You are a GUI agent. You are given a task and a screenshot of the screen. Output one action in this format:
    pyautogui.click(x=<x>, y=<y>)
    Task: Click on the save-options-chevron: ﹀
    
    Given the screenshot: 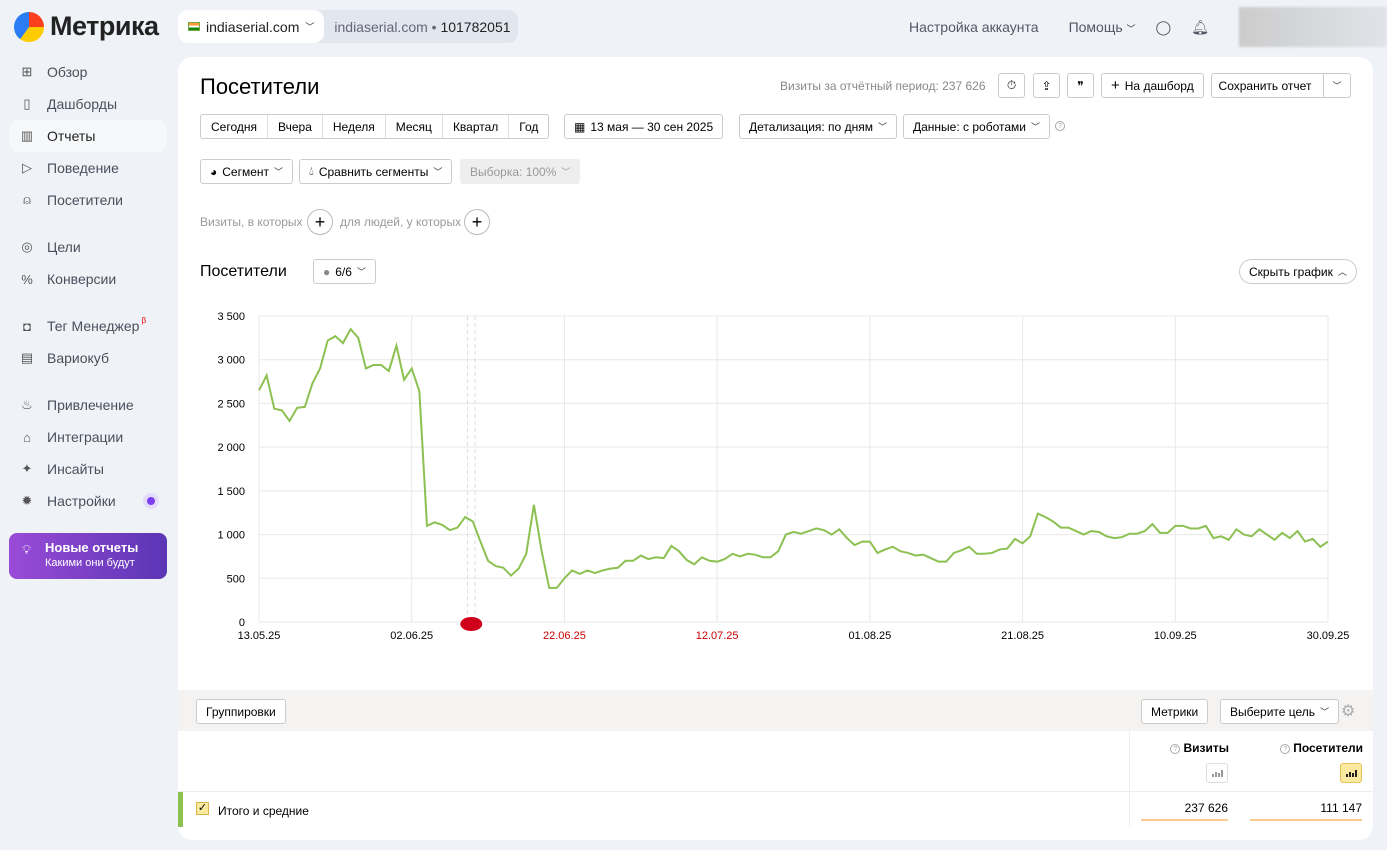 What is the action you would take?
    pyautogui.click(x=1336, y=85)
    